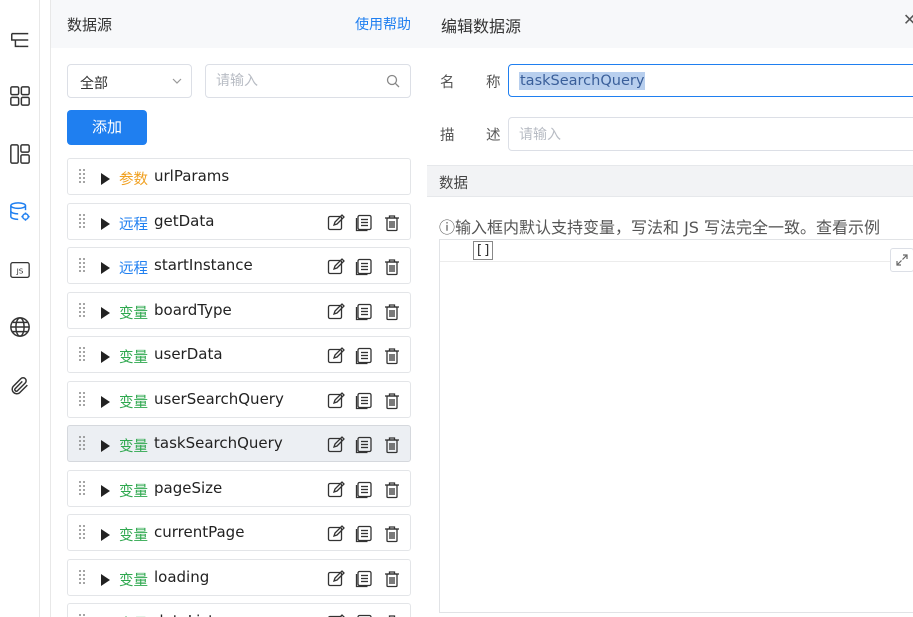 The image size is (913, 617). I want to click on code-line: [], so click(676, 251).